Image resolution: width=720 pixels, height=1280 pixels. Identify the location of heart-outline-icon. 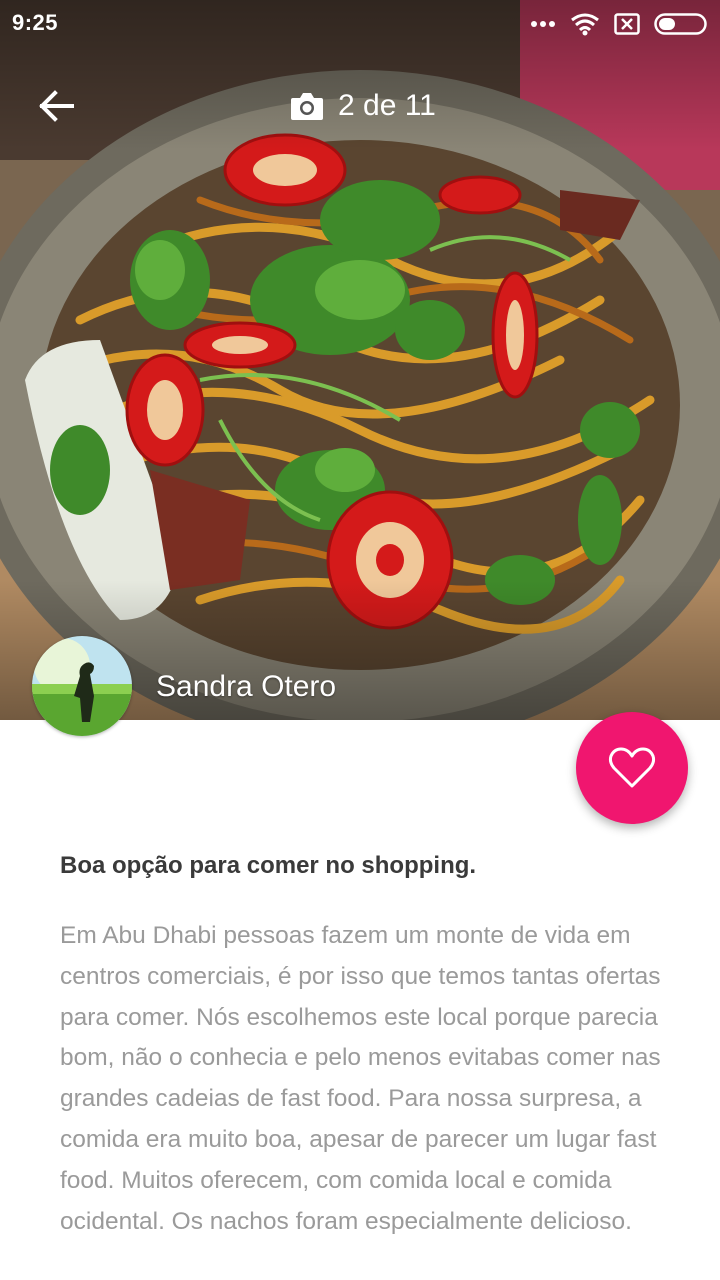
(632, 767).